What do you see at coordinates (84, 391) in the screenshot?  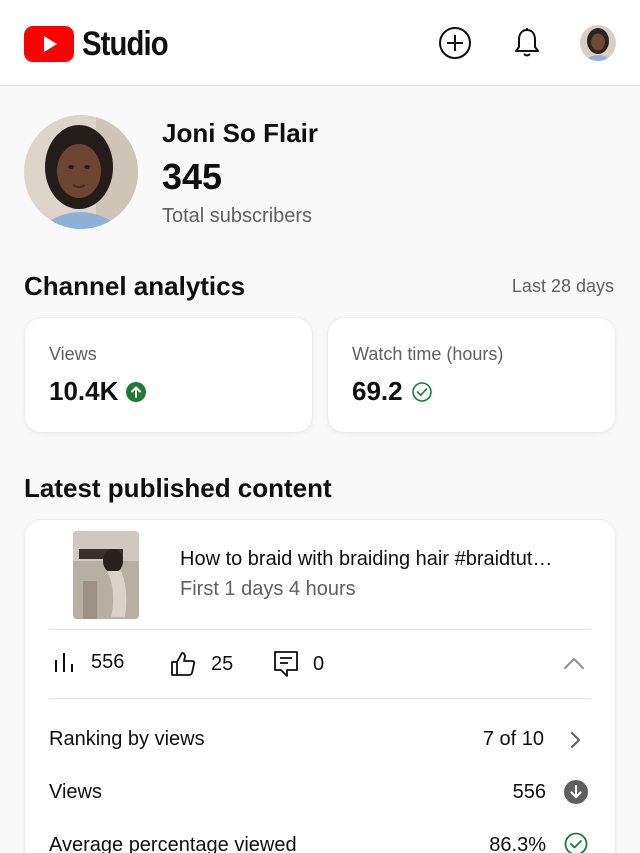 I see `metric-value: 10.4K` at bounding box center [84, 391].